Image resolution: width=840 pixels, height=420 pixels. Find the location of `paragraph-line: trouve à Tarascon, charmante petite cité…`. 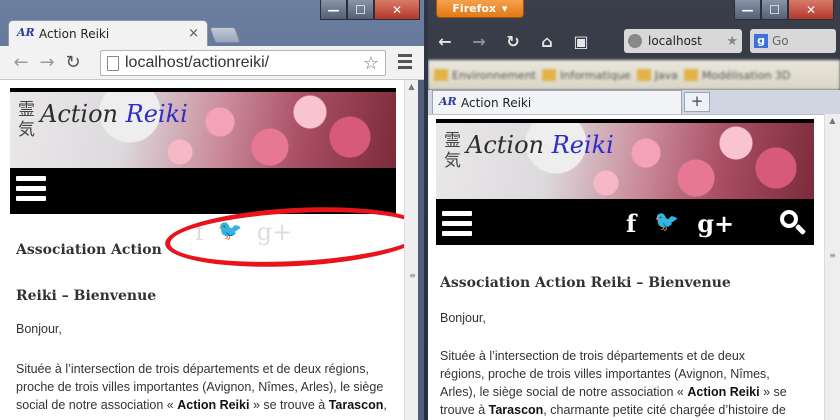

paragraph-line: trouve à Tarascon, charmante petite cité… is located at coordinates (613, 410).